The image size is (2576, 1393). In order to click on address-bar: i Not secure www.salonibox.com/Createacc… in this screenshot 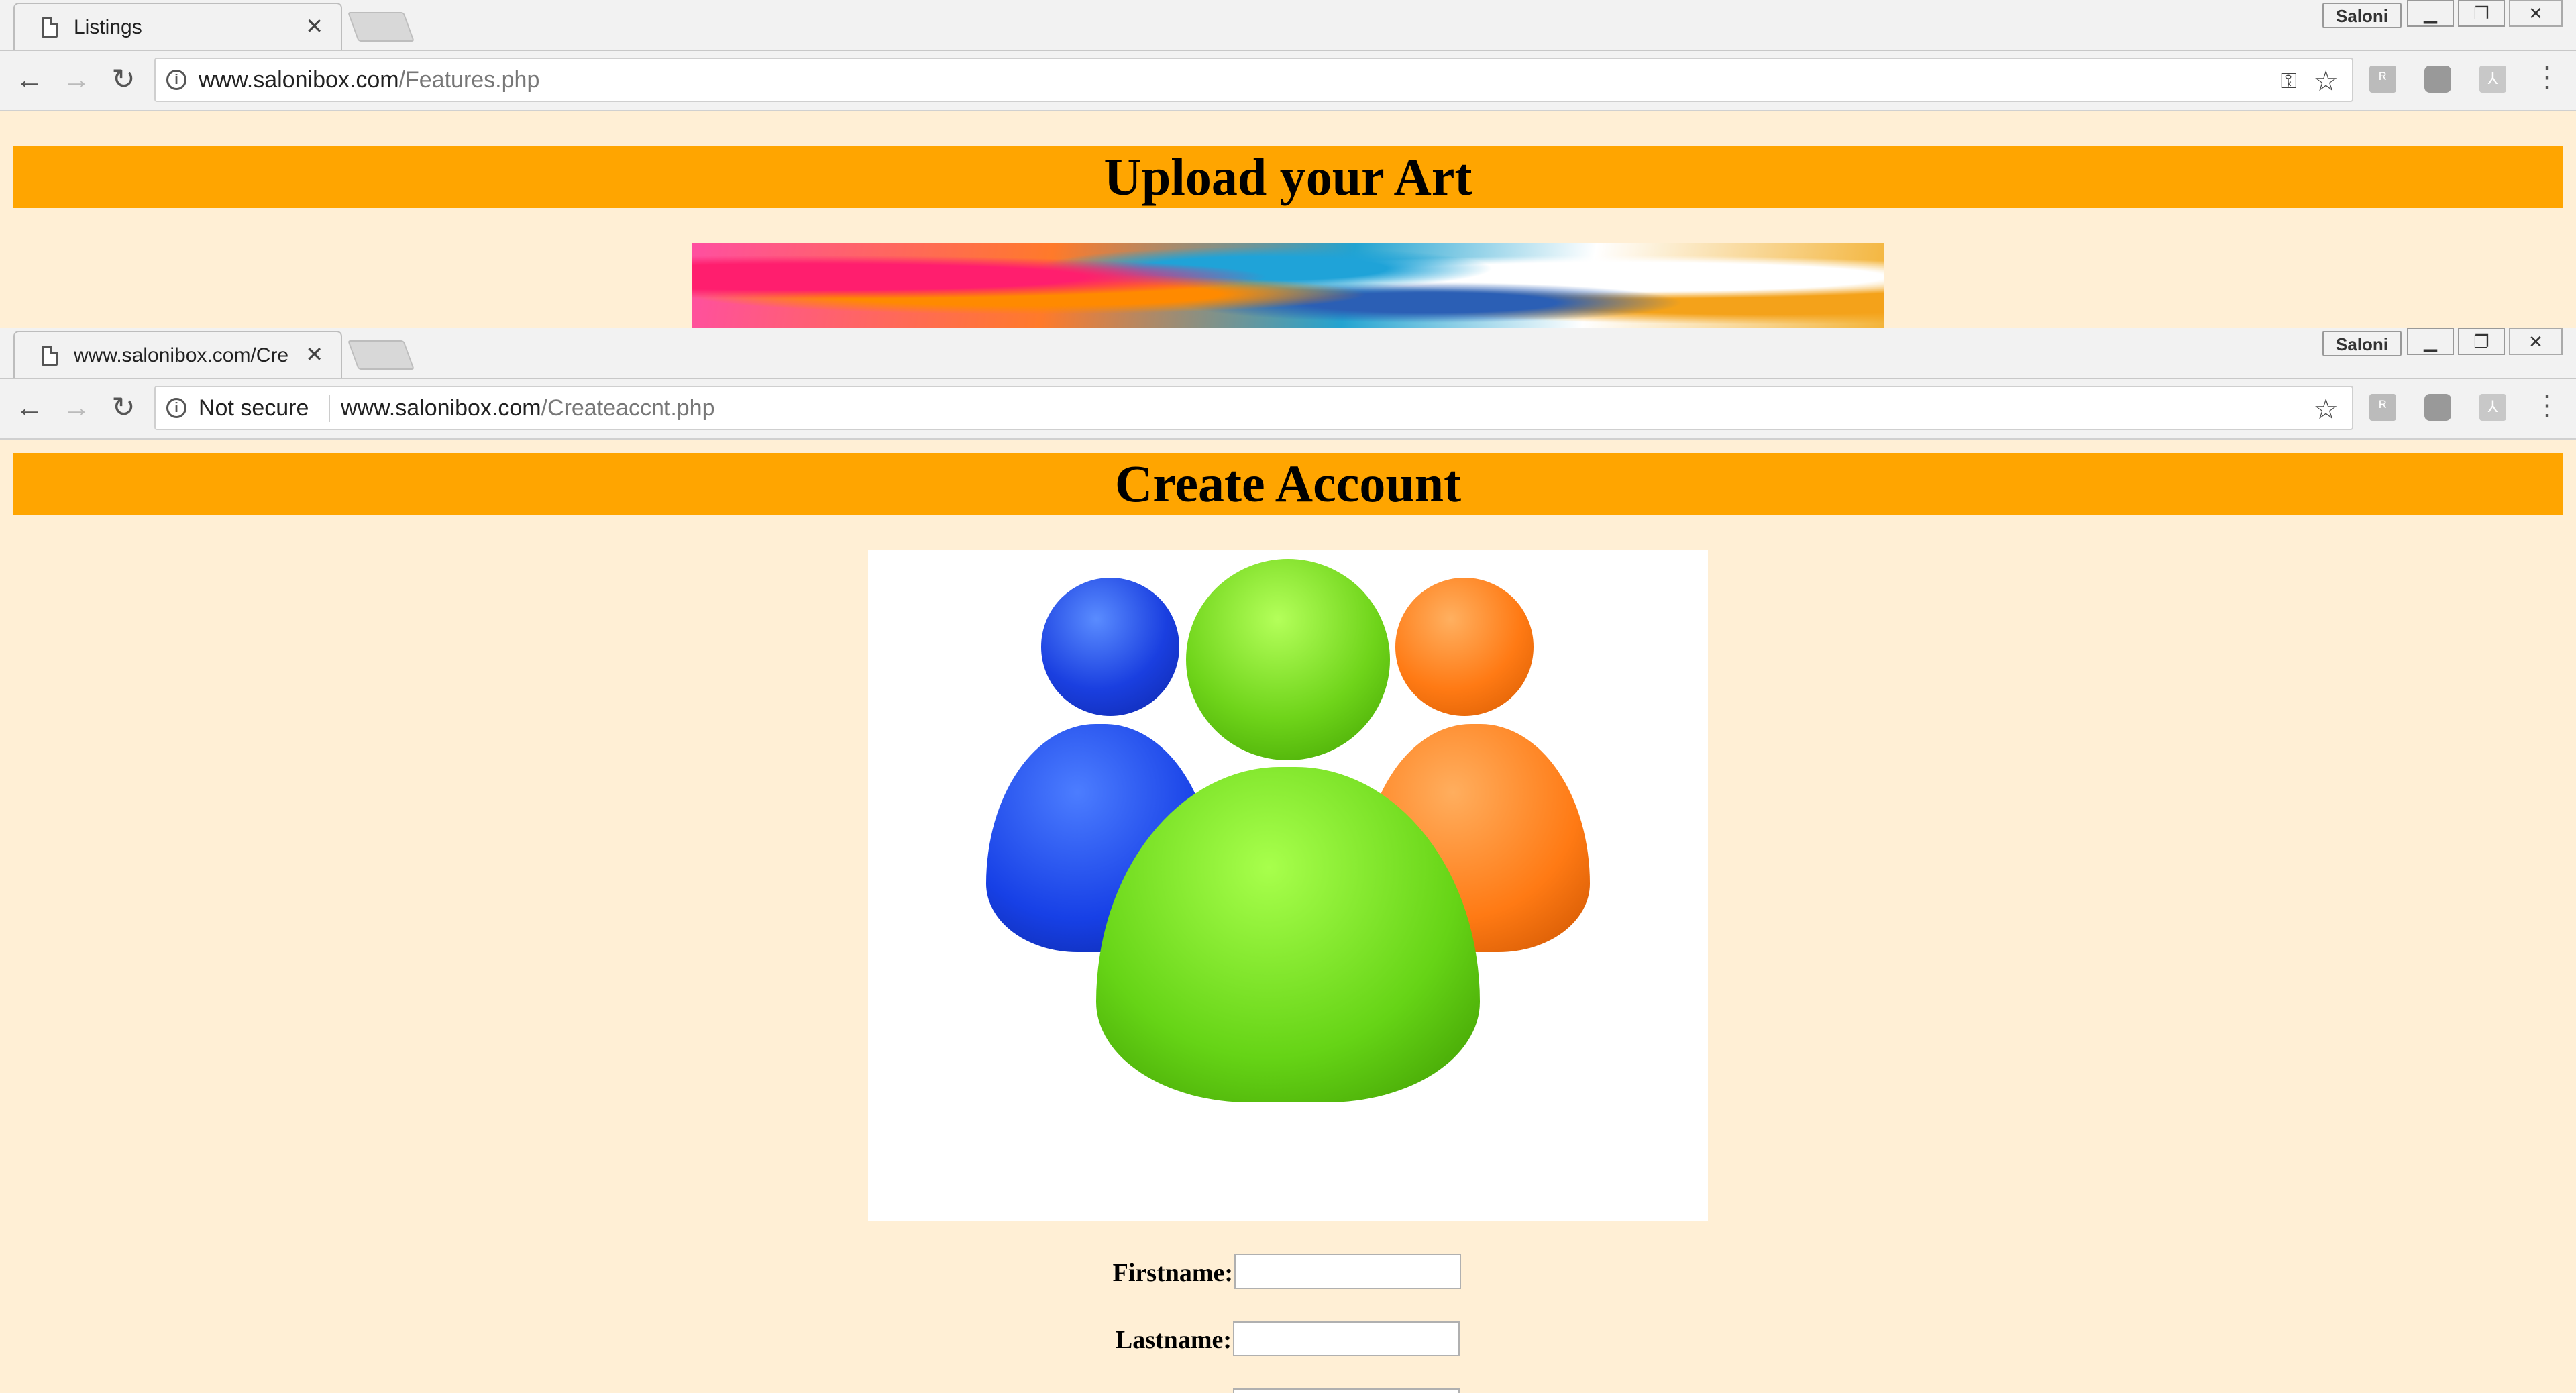, I will do `click(1253, 408)`.